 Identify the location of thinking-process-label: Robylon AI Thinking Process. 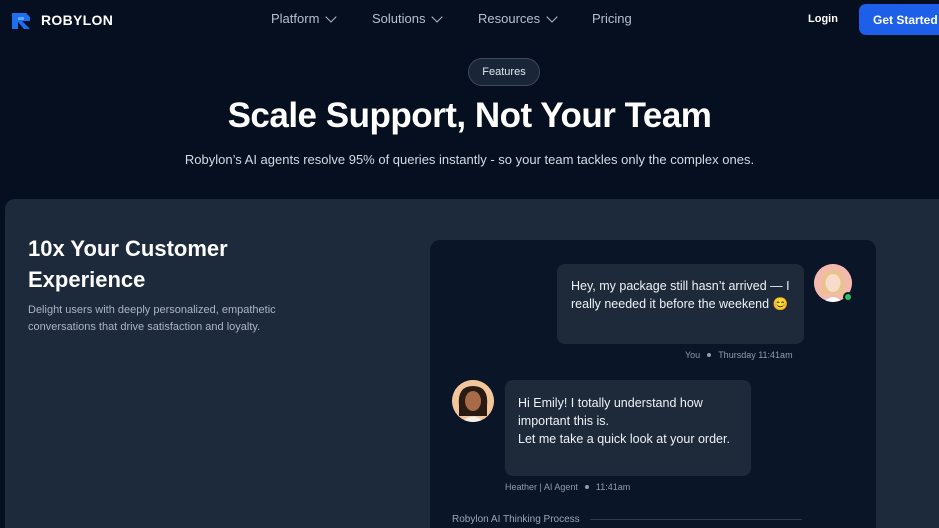
(516, 519).